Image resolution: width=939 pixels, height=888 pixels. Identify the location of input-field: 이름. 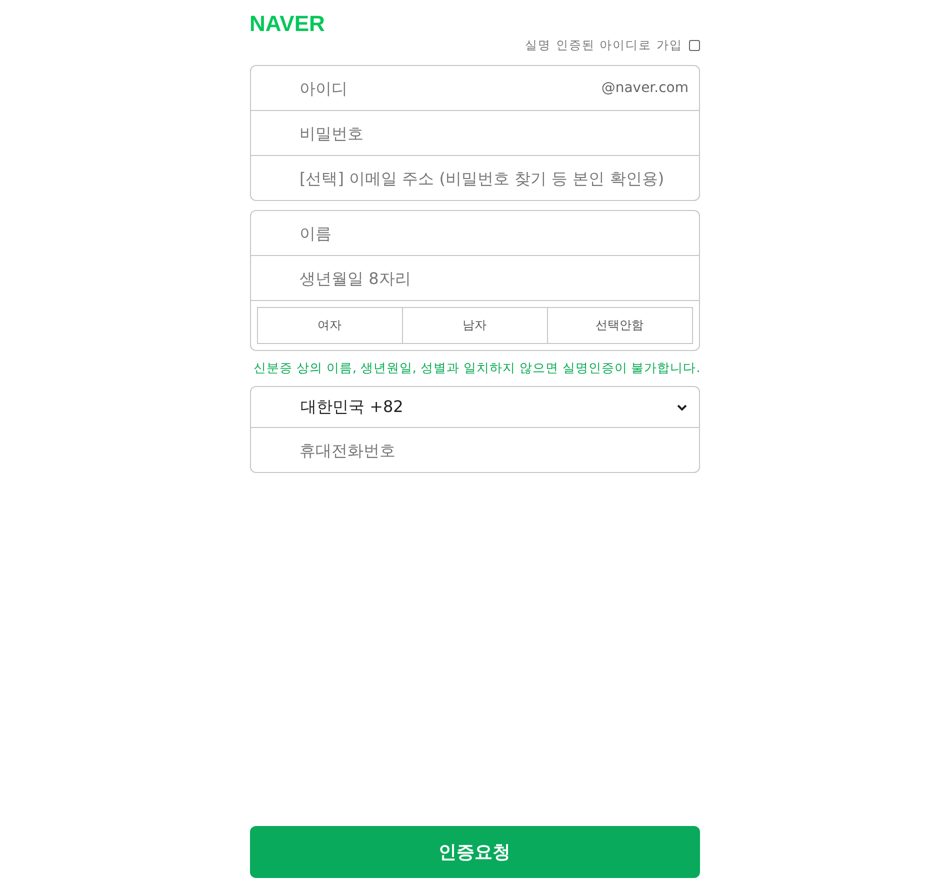
(493, 233).